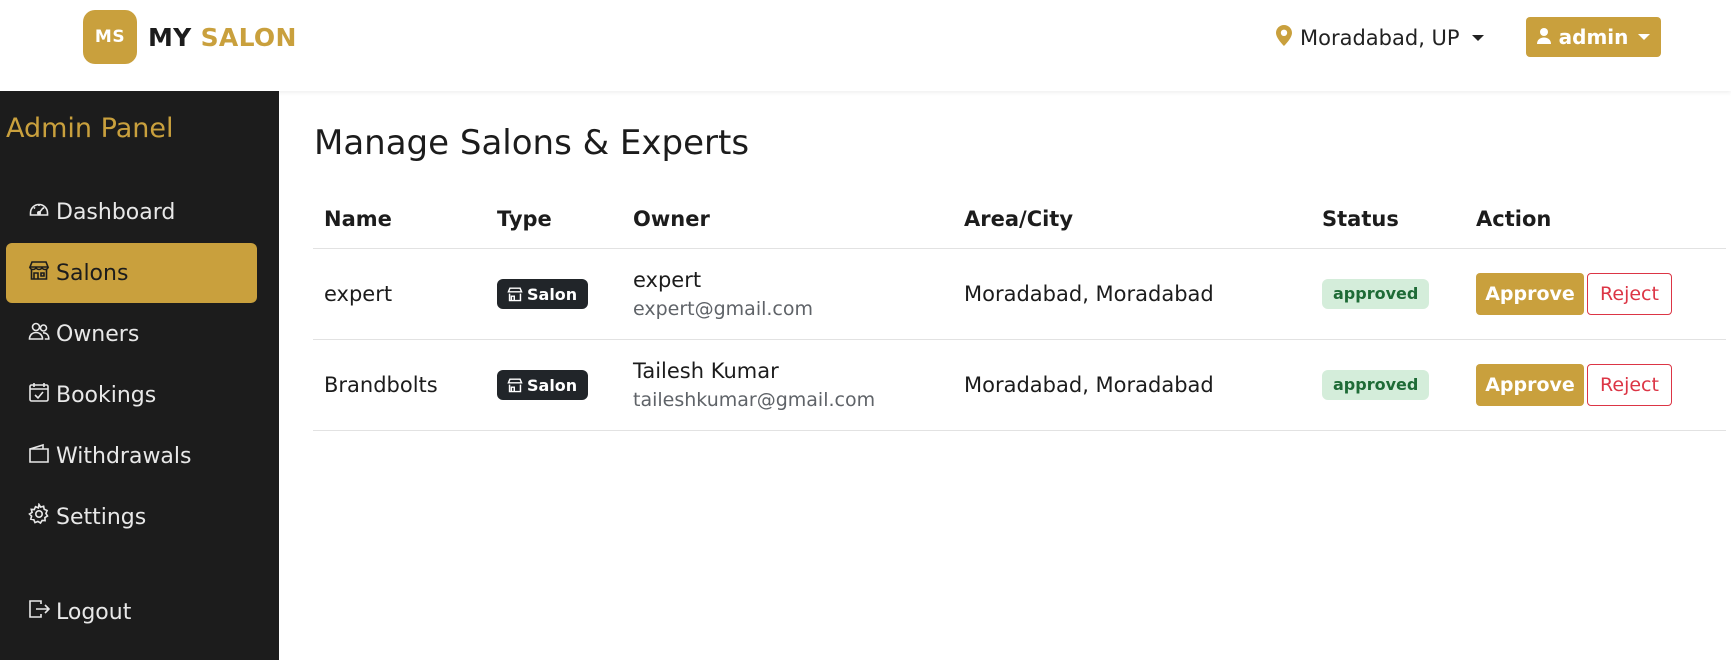 Image resolution: width=1731 pixels, height=660 pixels. What do you see at coordinates (381, 385) in the screenshot?
I see `salon-name: Brandbolts` at bounding box center [381, 385].